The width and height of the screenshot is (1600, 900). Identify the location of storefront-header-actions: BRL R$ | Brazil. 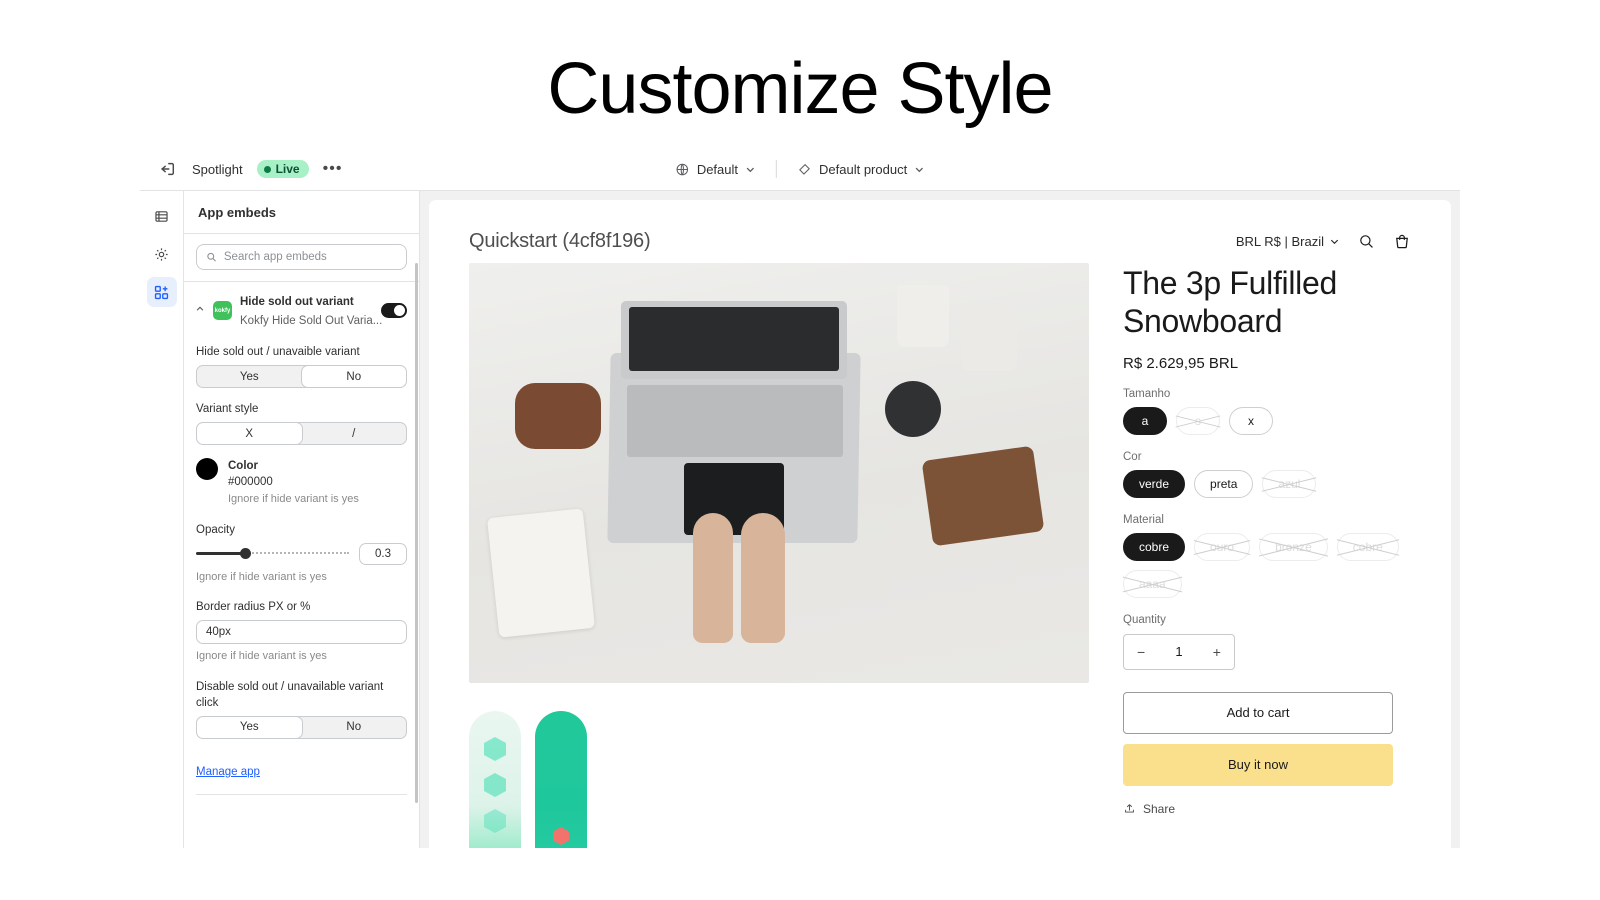
(1323, 242).